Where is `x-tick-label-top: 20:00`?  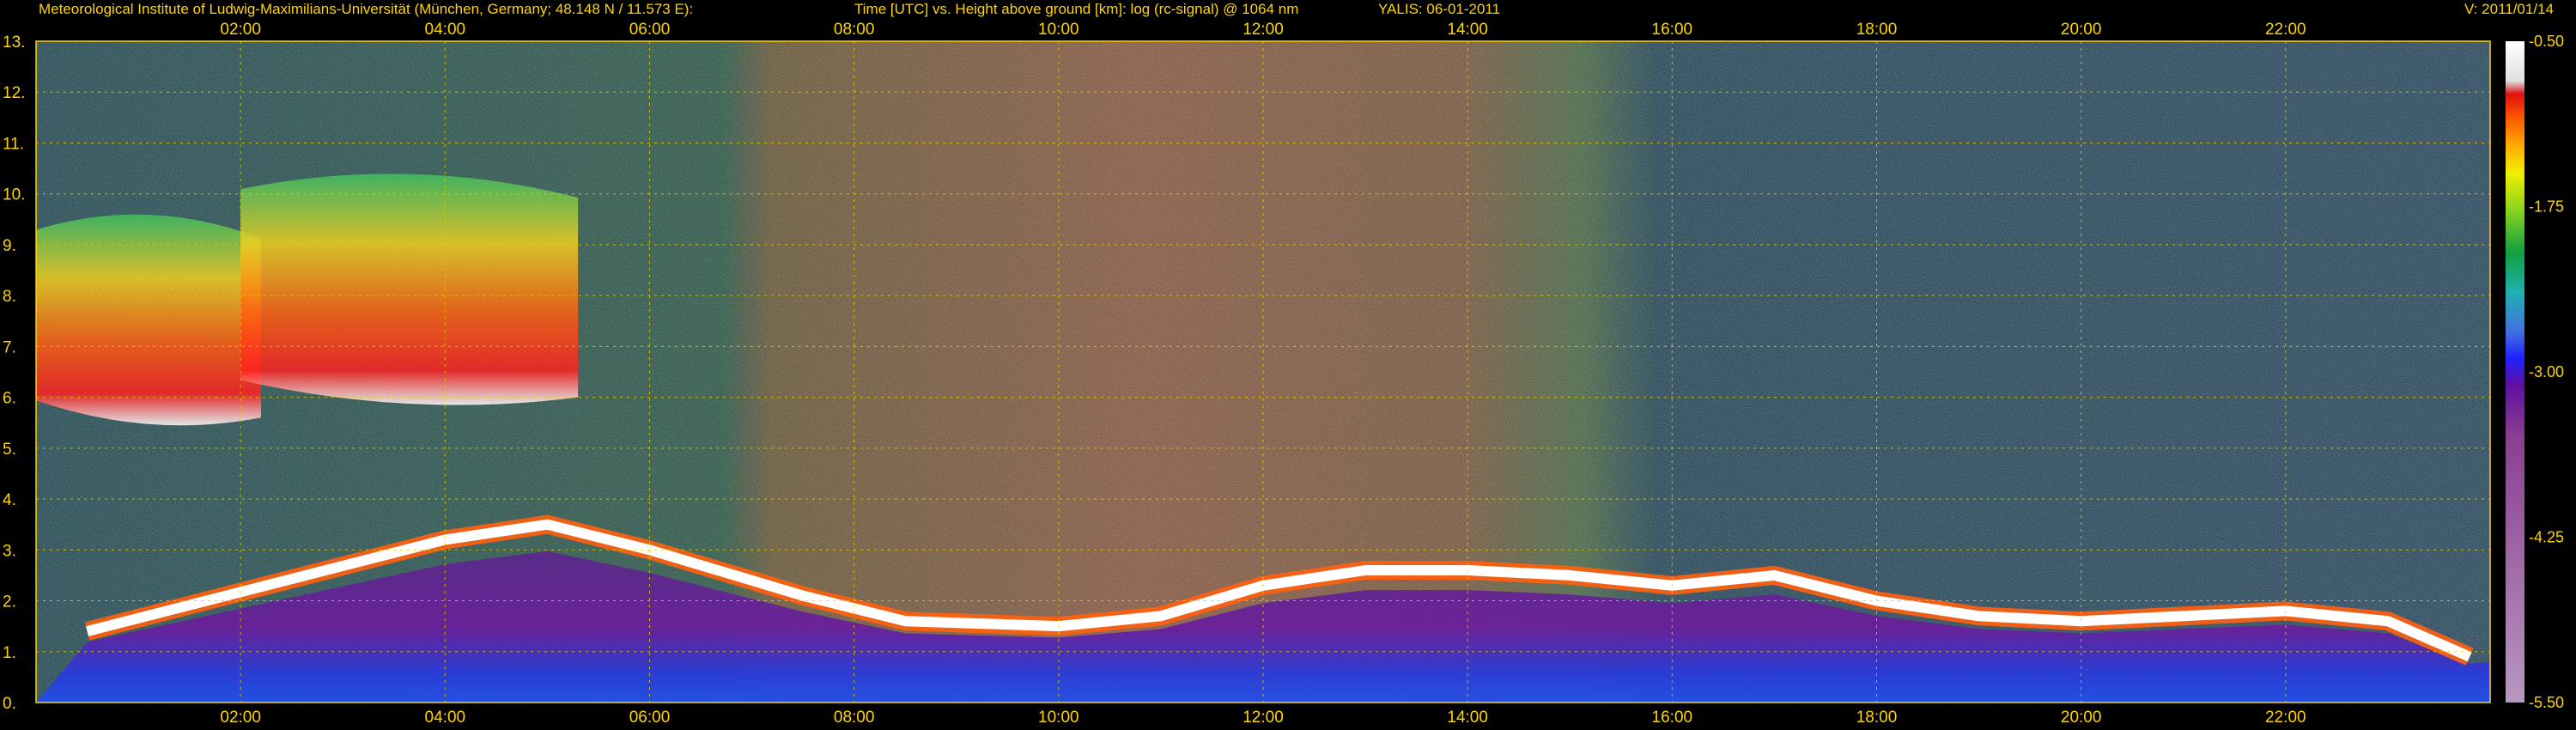 x-tick-label-top: 20:00 is located at coordinates (2082, 30).